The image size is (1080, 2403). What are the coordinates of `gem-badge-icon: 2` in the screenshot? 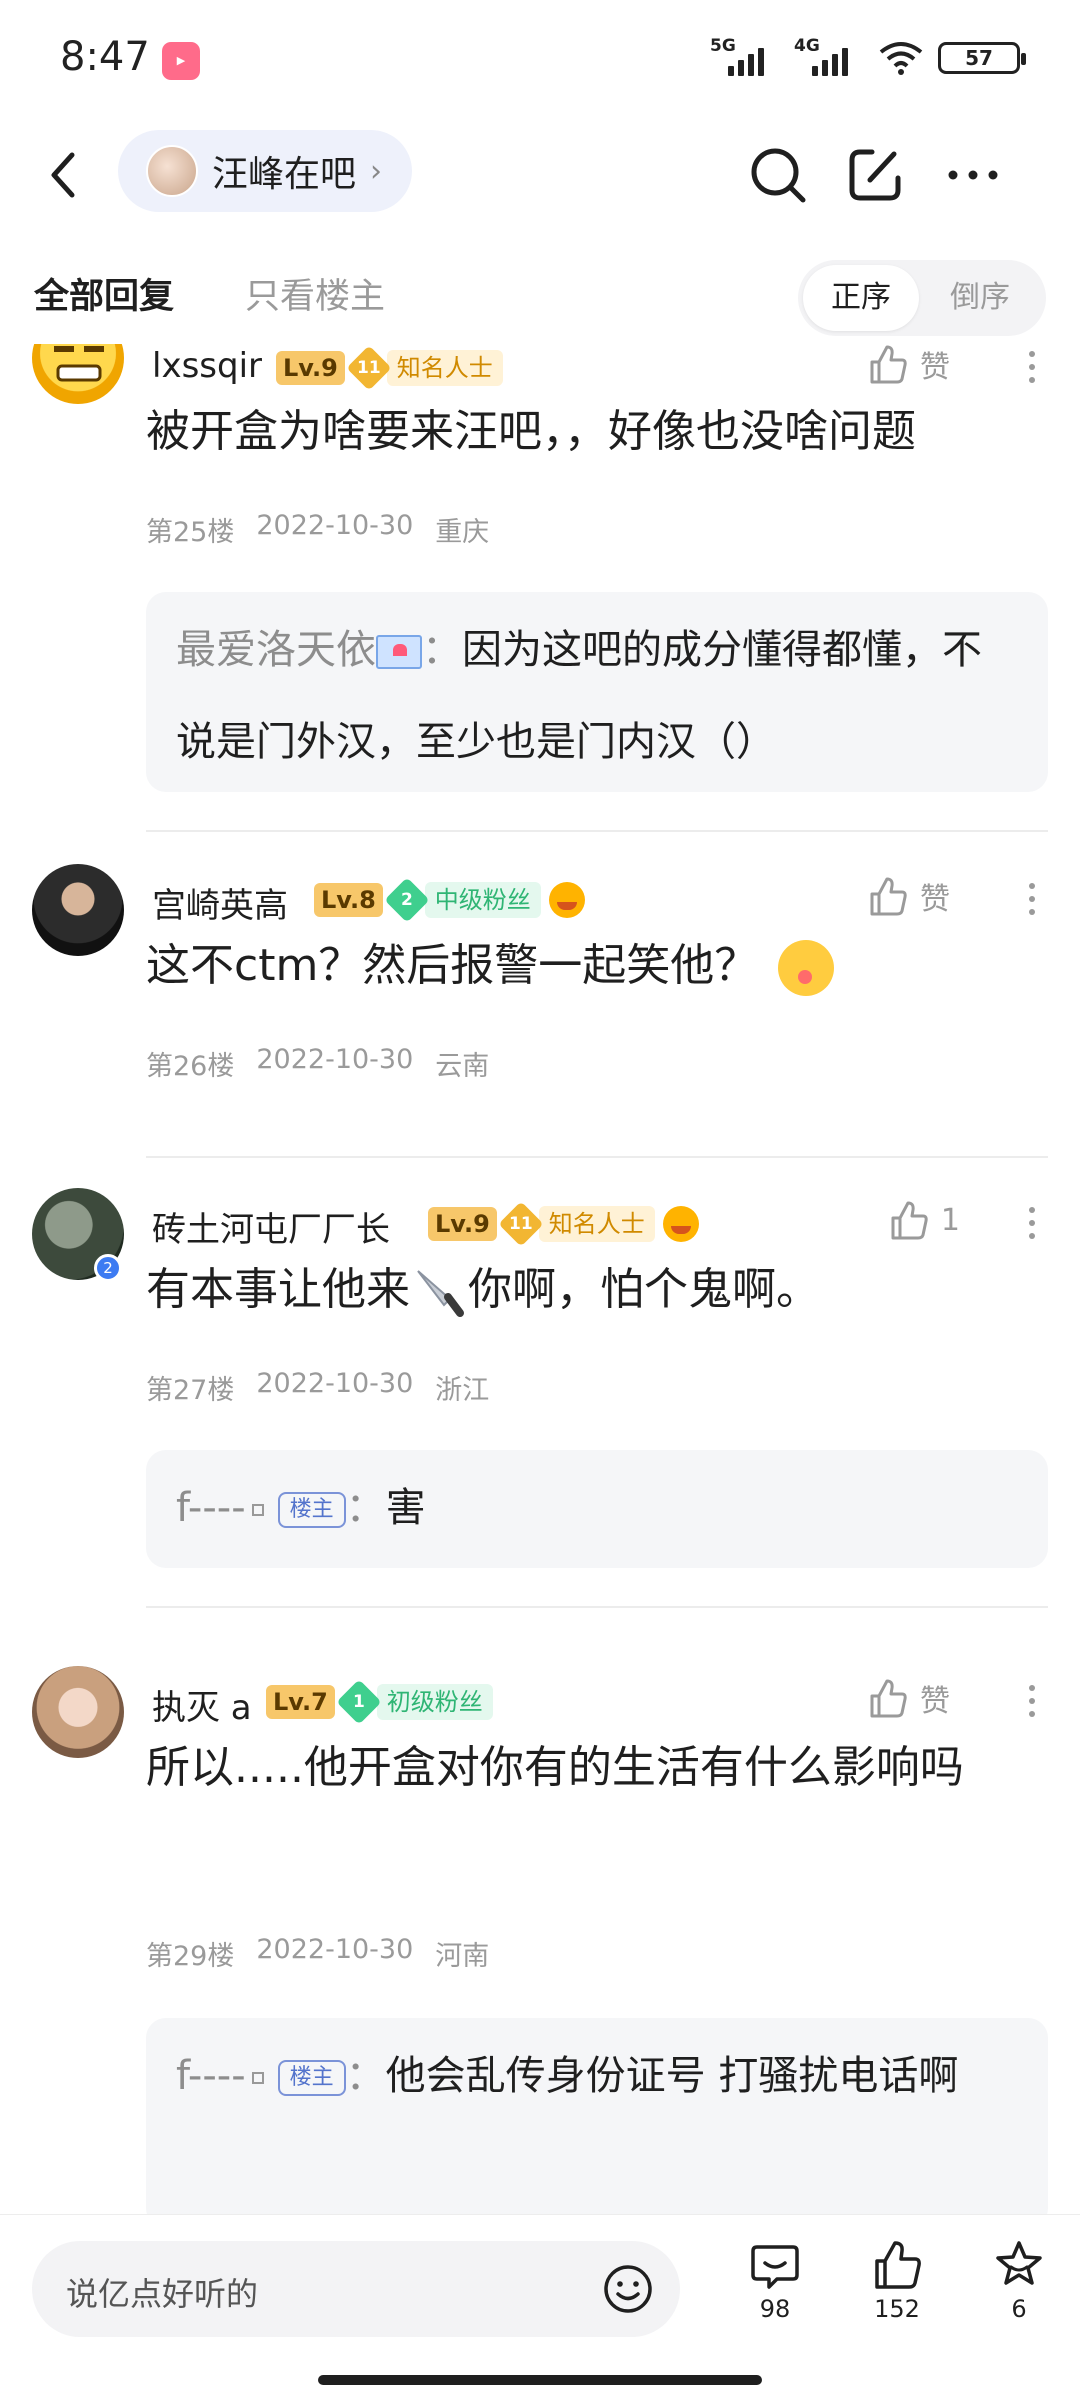 It's located at (407, 900).